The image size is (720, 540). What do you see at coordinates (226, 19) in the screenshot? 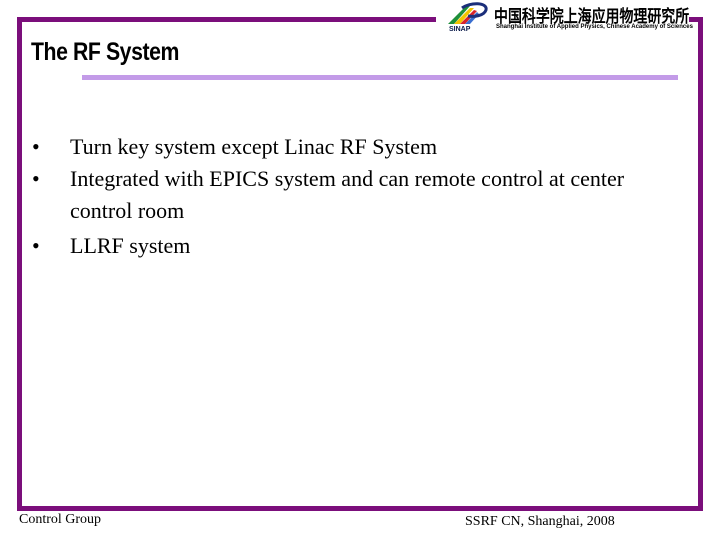
I see `frame-top-border-left` at bounding box center [226, 19].